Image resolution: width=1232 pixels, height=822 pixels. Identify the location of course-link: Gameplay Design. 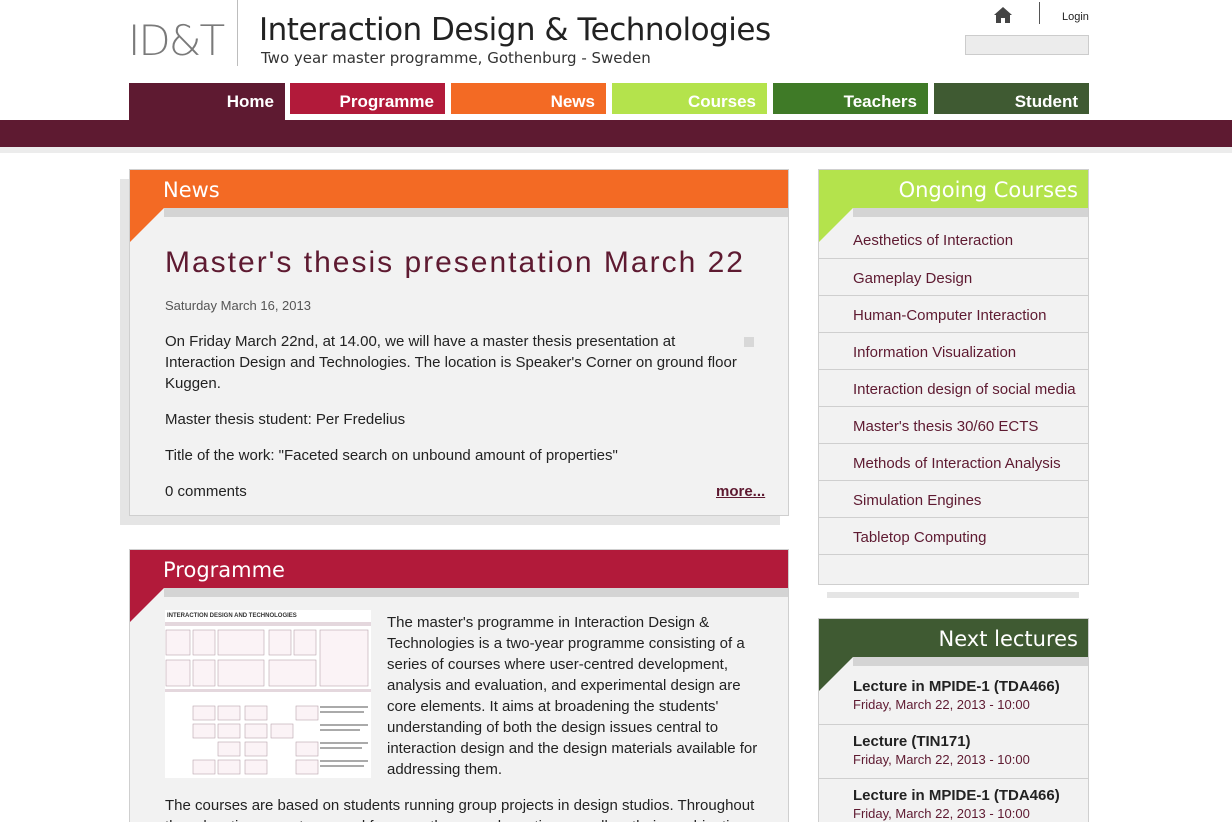
(954, 276).